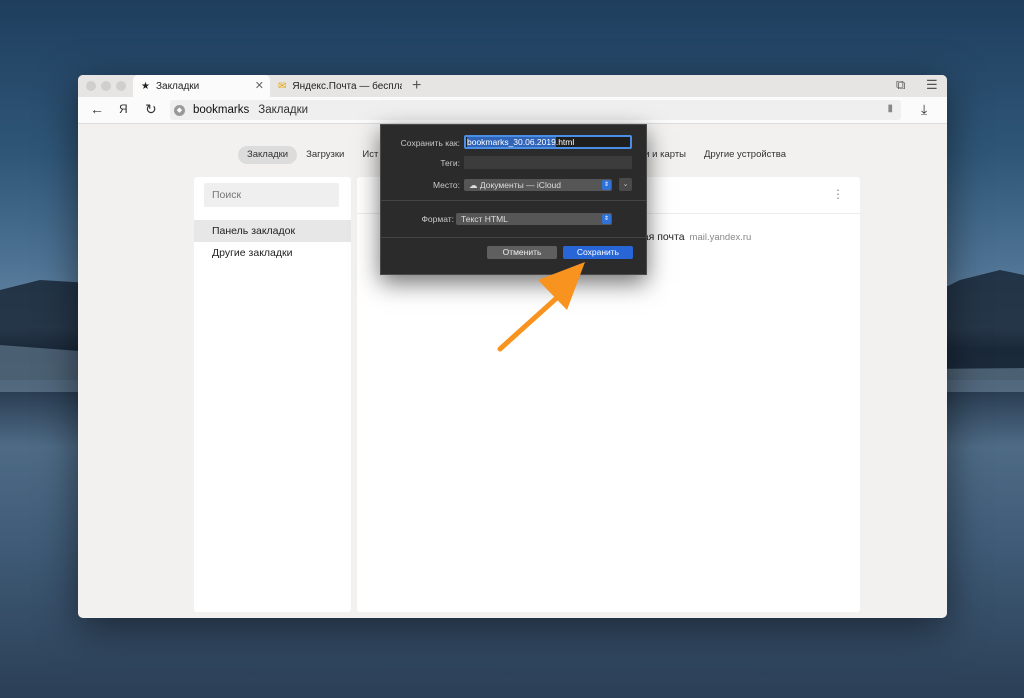  I want to click on url-host: bookmarks, so click(221, 110).